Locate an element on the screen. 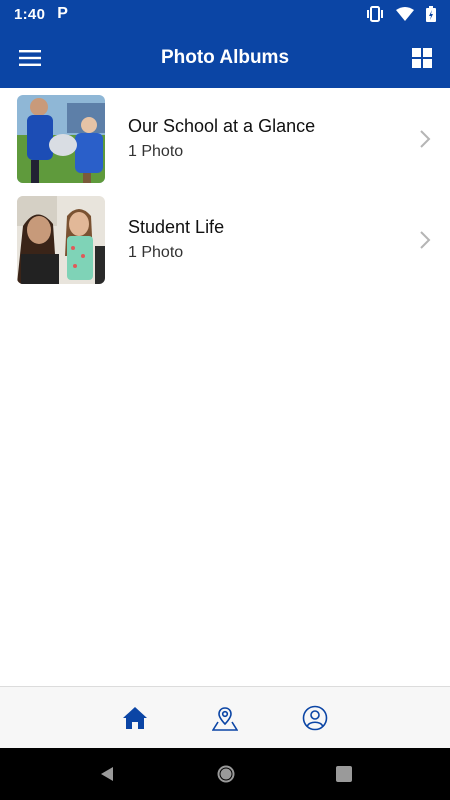 This screenshot has height=800, width=450. vibrate-icon is located at coordinates (375, 14).